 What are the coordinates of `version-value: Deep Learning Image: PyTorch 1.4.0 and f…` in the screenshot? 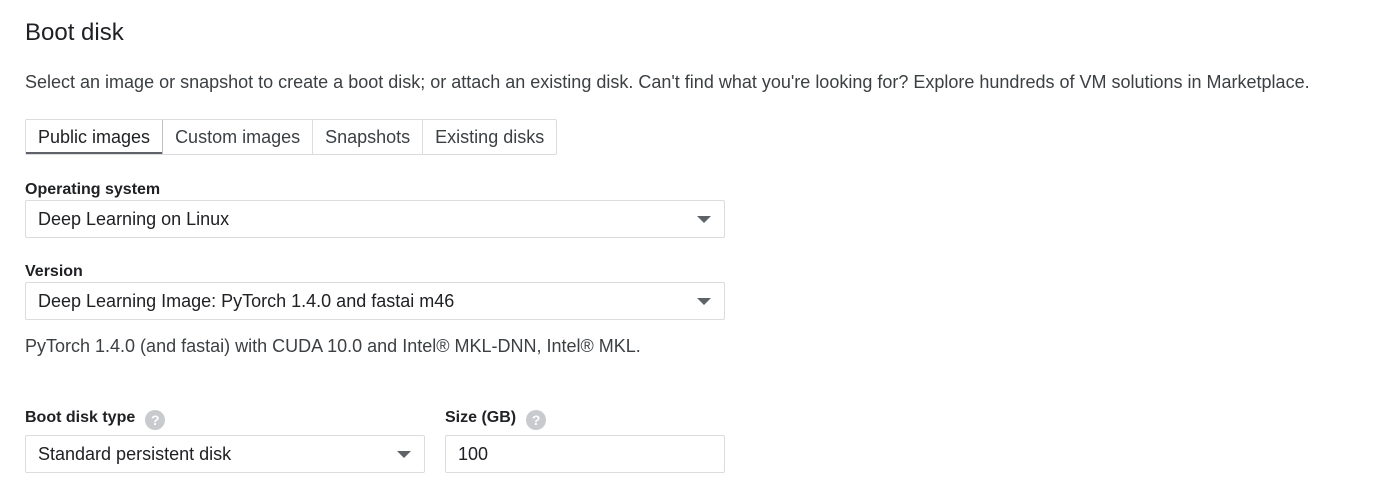 It's located at (246, 301).